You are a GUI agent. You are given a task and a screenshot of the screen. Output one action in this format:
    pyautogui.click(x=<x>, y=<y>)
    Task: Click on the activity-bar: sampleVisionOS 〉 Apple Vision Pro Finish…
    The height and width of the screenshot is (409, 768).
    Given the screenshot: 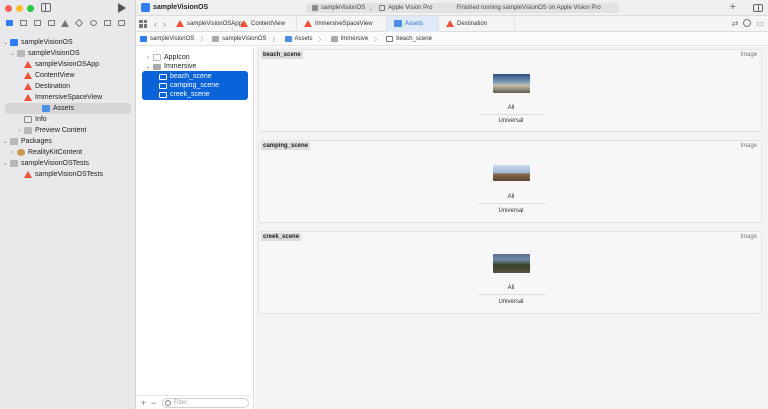 What is the action you would take?
    pyautogui.click(x=462, y=8)
    